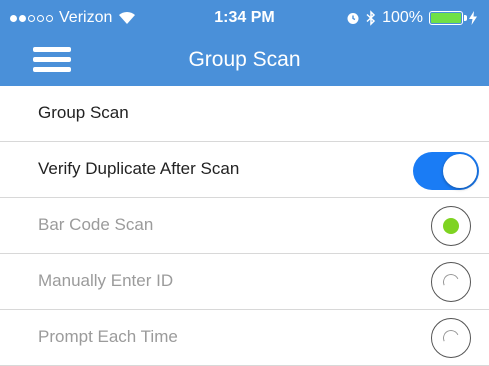 Image resolution: width=489 pixels, height=366 pixels. What do you see at coordinates (402, 17) in the screenshot?
I see `battery-percent: 100%` at bounding box center [402, 17].